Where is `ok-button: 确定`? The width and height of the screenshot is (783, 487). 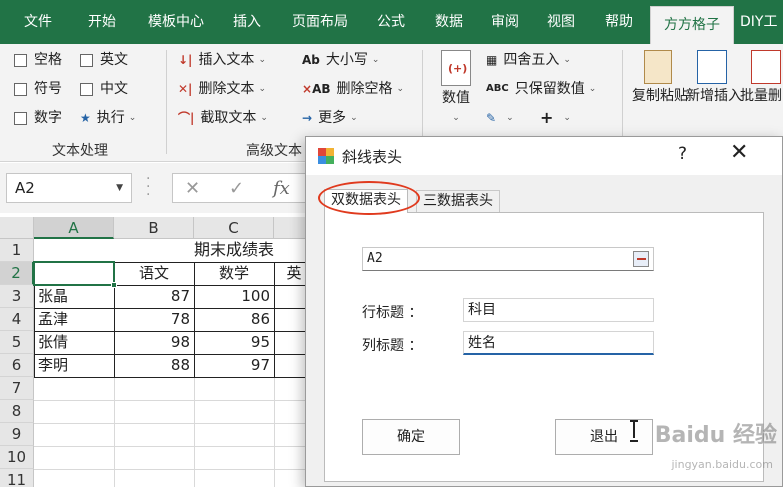
ok-button: 确定 is located at coordinates (411, 437).